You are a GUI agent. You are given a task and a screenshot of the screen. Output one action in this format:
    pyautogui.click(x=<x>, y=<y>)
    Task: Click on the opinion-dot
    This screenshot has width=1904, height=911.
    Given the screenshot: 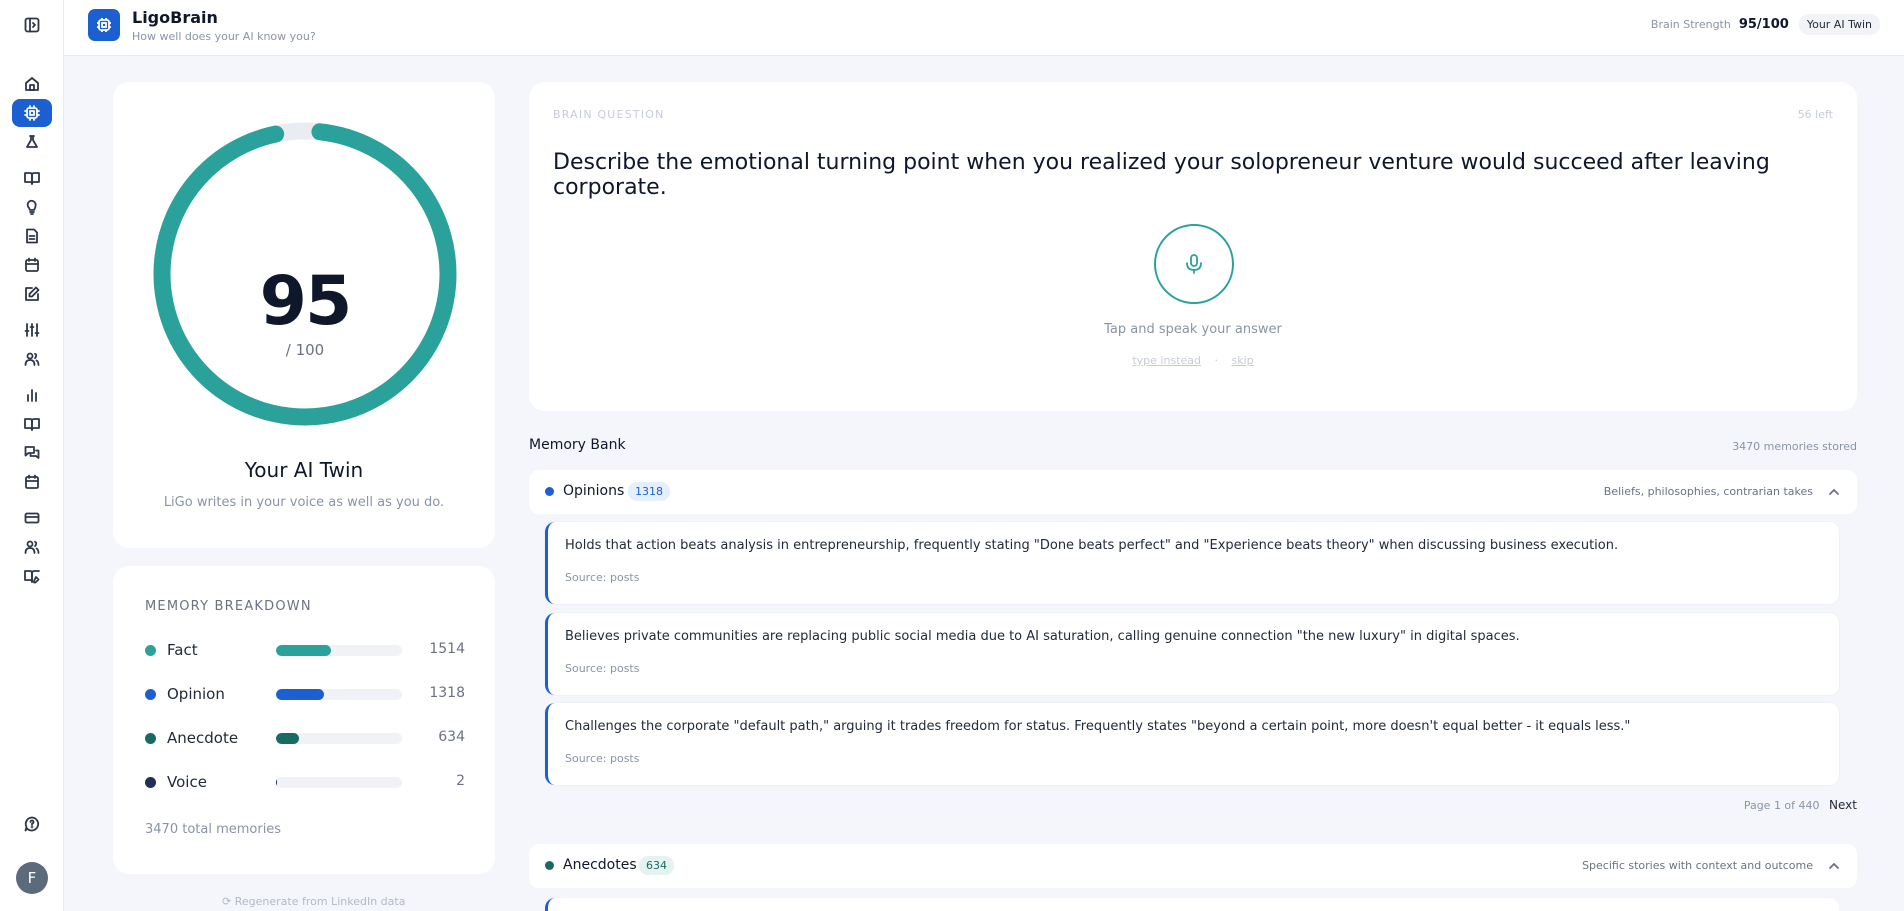 What is the action you would take?
    pyautogui.click(x=150, y=694)
    